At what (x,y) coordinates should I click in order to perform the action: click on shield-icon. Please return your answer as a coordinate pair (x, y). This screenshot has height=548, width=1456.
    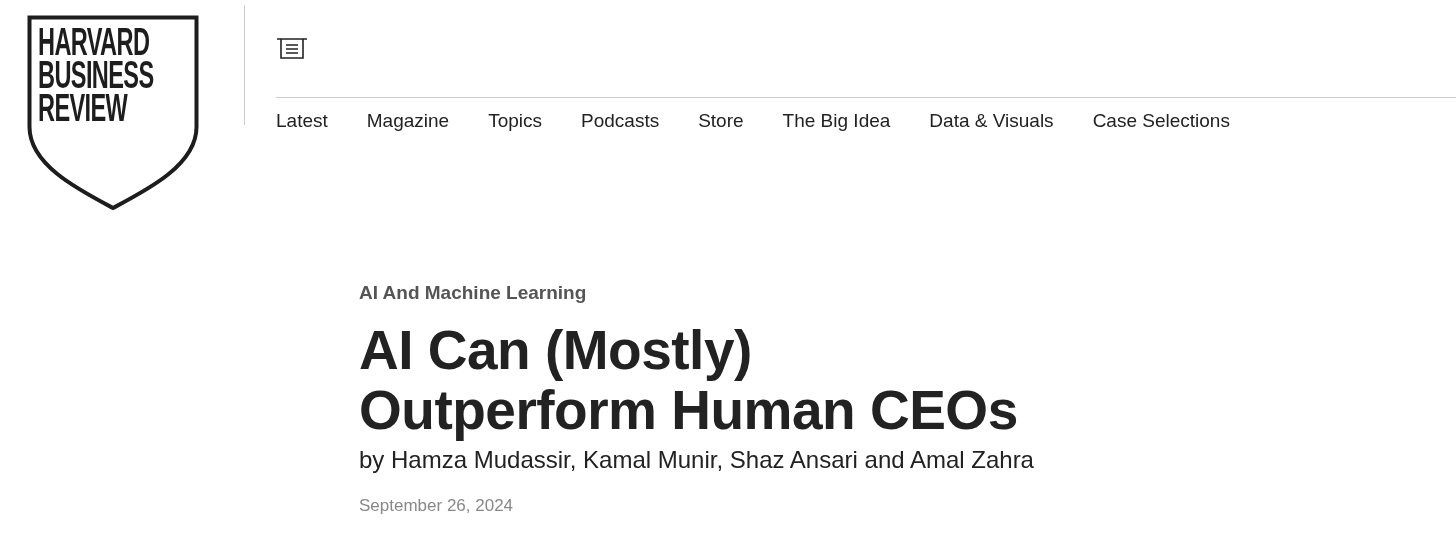
    Looking at the image, I should click on (113, 113).